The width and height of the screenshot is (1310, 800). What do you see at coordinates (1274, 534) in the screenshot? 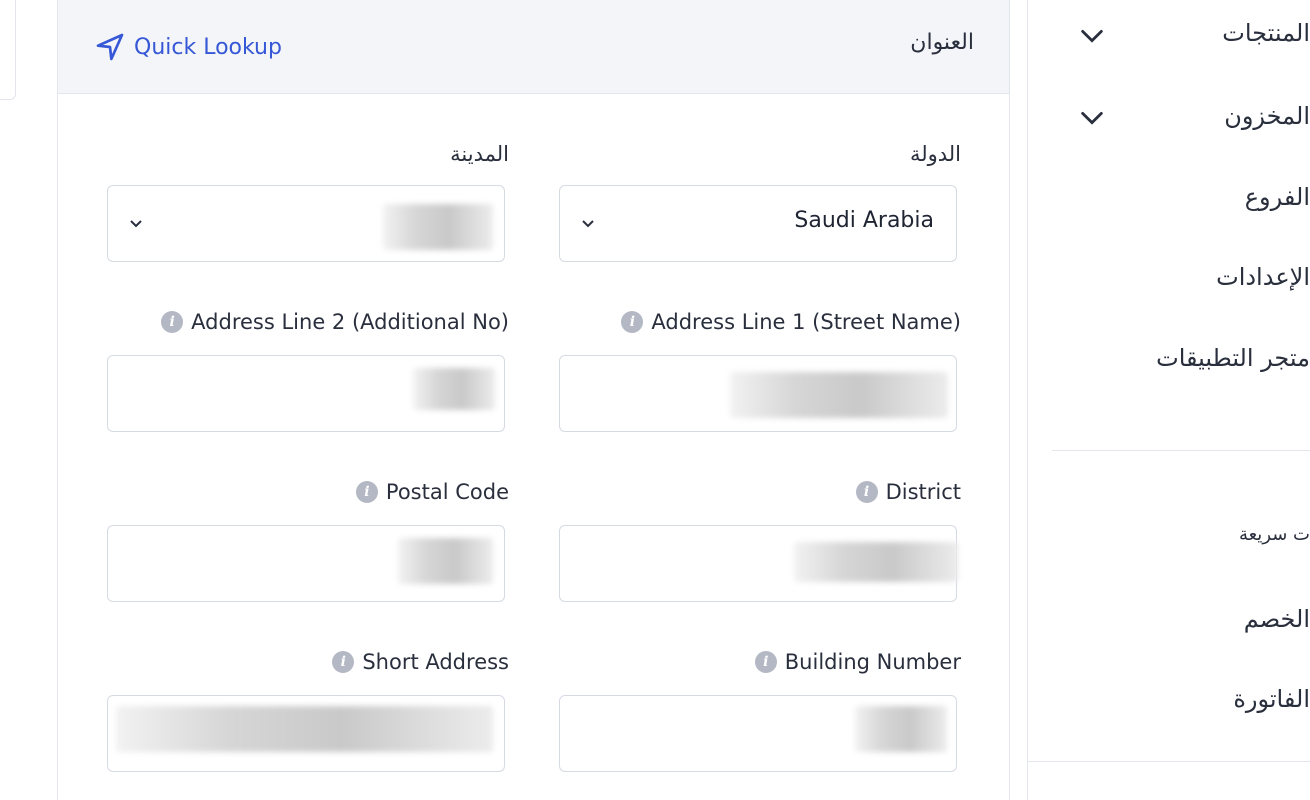
I see `sidebar-item-quick-actions: ت سريعة` at bounding box center [1274, 534].